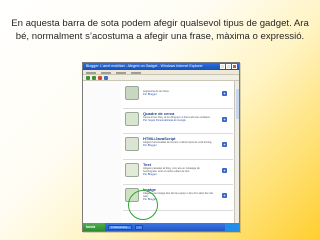 Image resolution: width=320 pixels, height=240 pixels. What do you see at coordinates (222, 66) in the screenshot?
I see `minimize-icon` at bounding box center [222, 66].